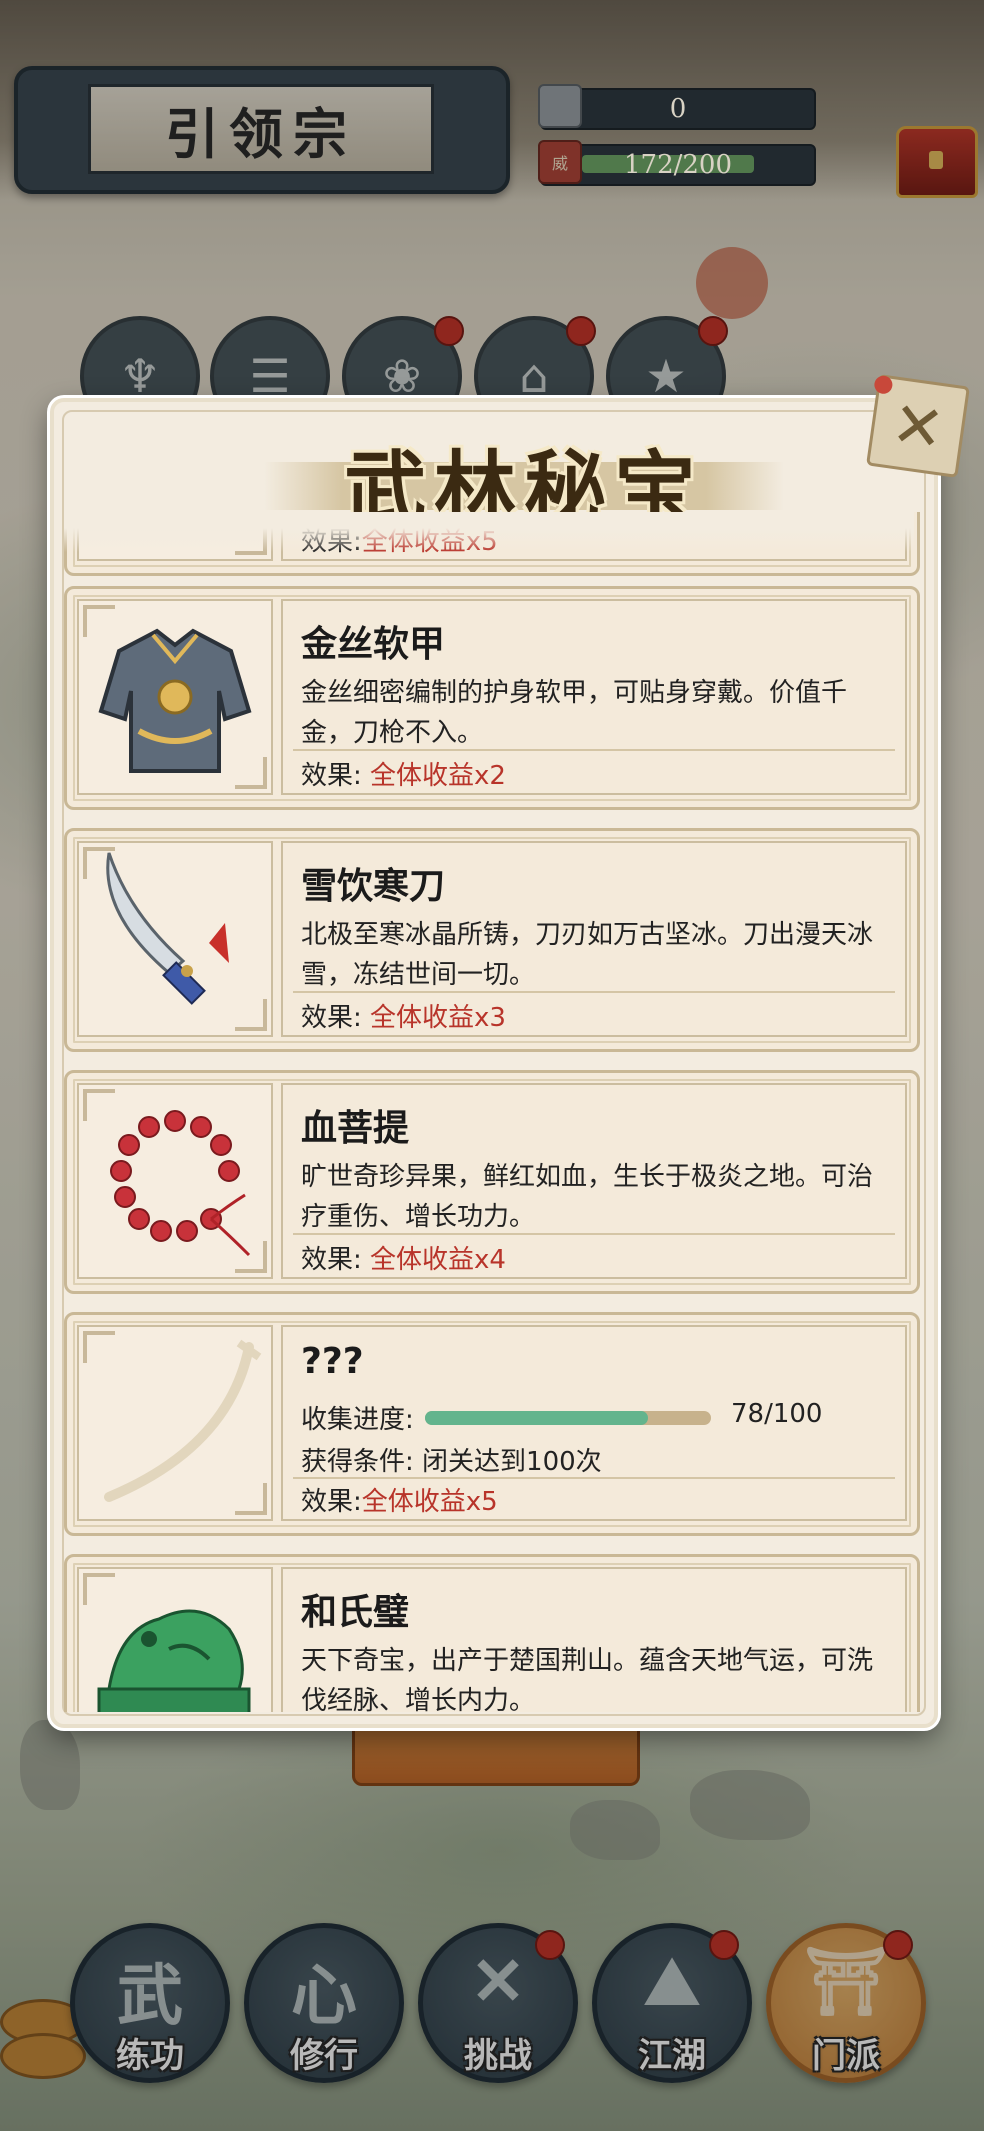 The height and width of the screenshot is (2131, 984). Describe the element at coordinates (587, 955) in the screenshot. I see `treasure-description: 北极至寒冰晶所铸，刀刃如万古坚冰。刀出漫天冰雪，冻结世间一切。` at that location.